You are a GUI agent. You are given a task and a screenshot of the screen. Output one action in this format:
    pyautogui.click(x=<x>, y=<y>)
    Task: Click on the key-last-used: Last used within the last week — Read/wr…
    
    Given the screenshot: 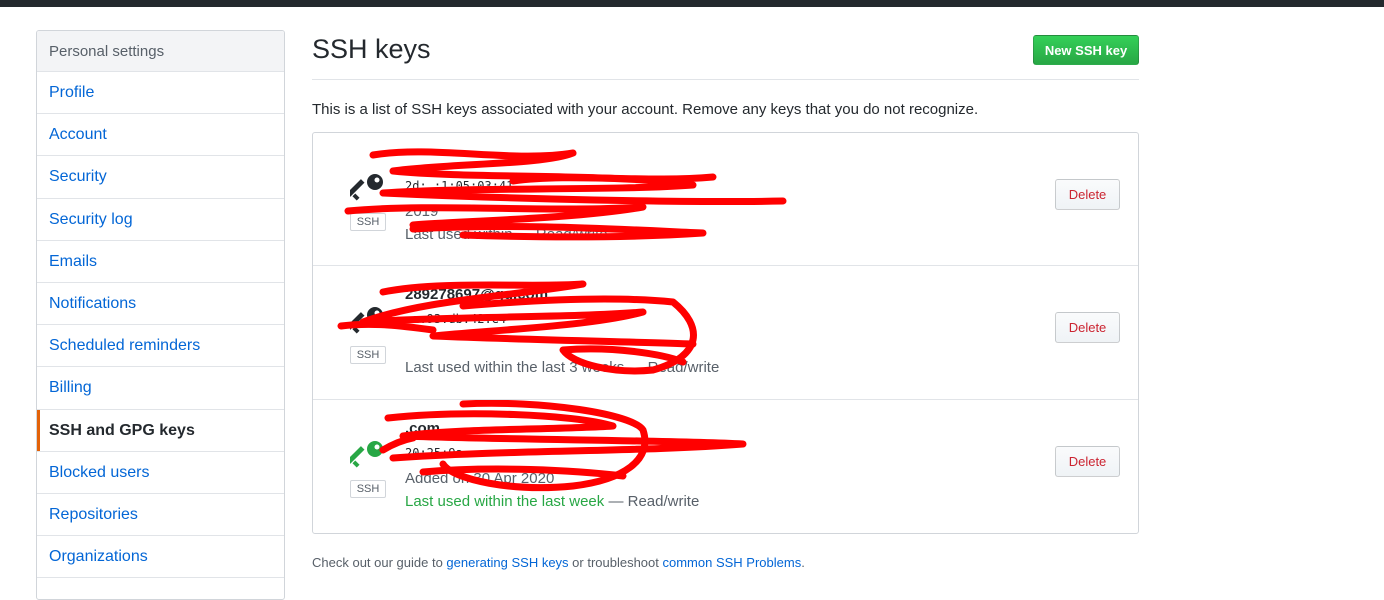 What is the action you would take?
    pyautogui.click(x=552, y=501)
    